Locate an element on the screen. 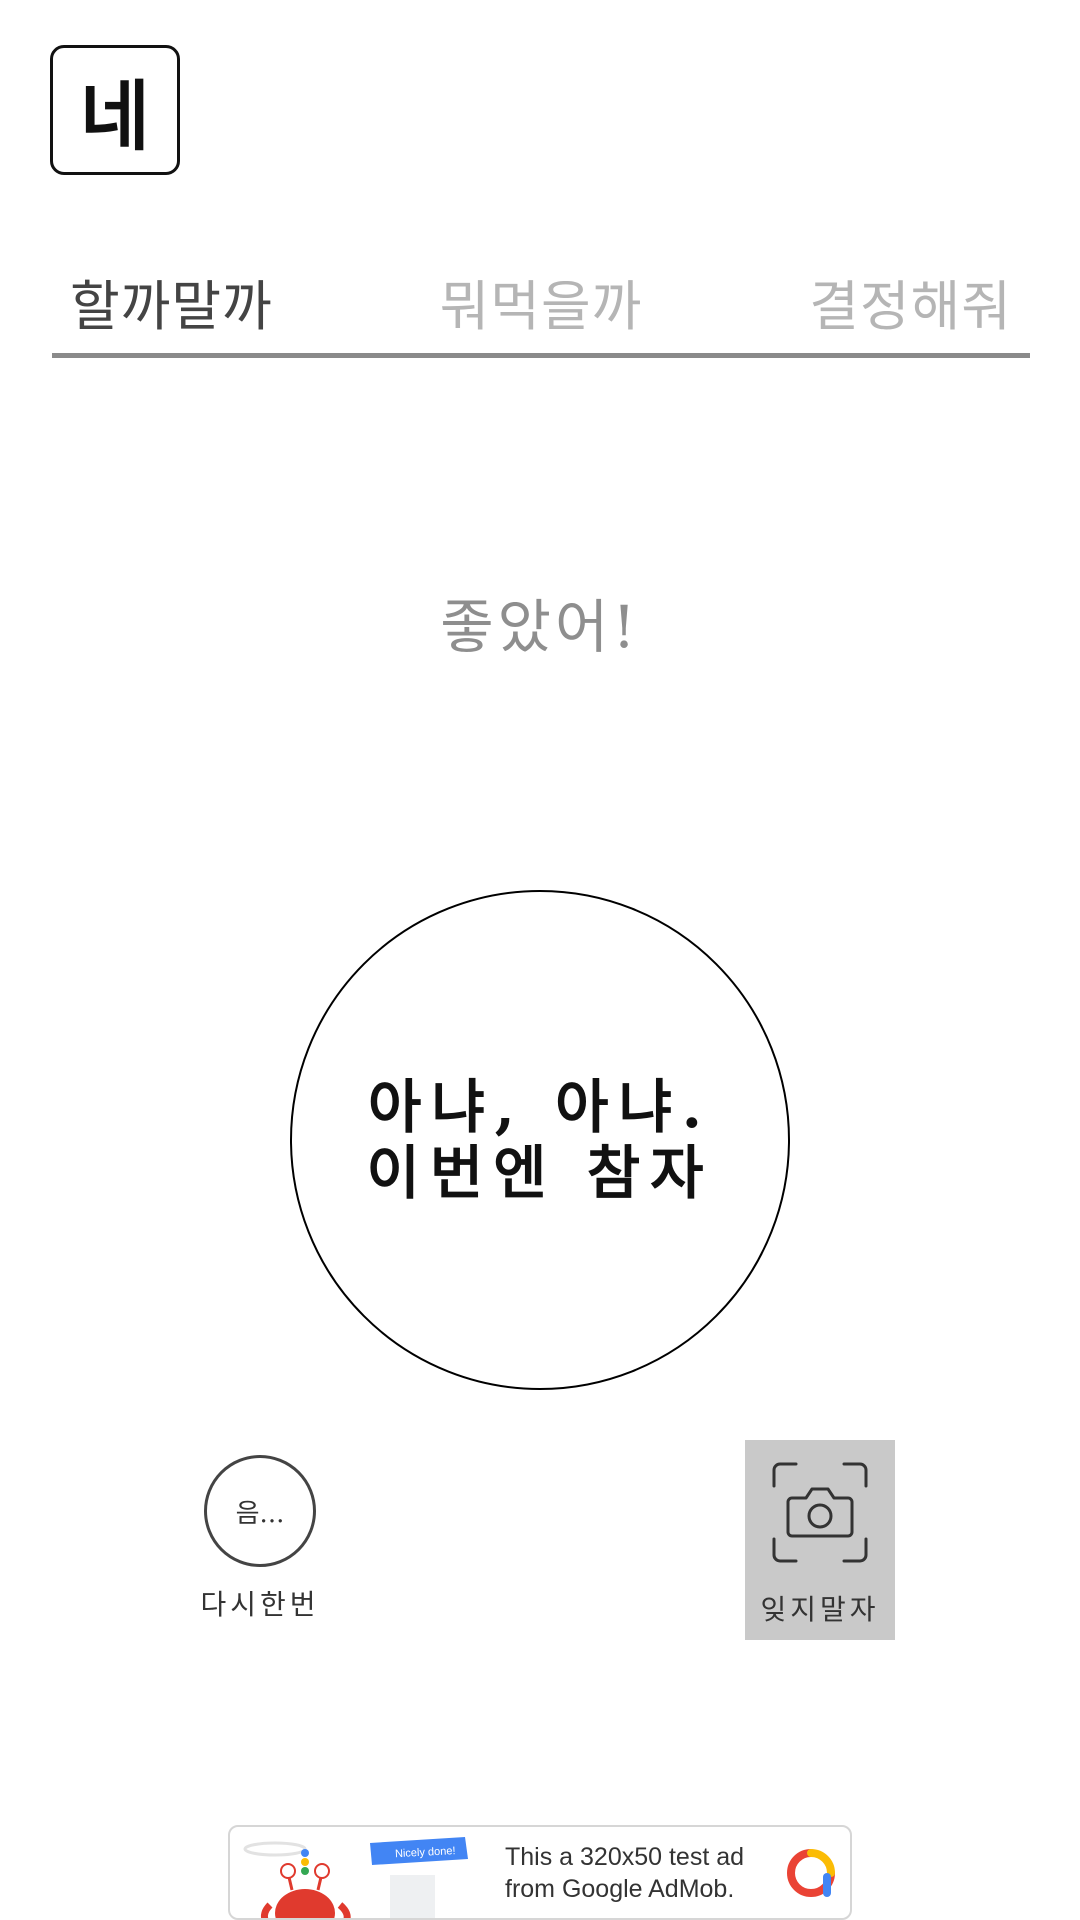 Image resolution: width=1080 pixels, height=1920 pixels. ad-text-line-1: This a 320x50 test ad is located at coordinates (625, 1857).